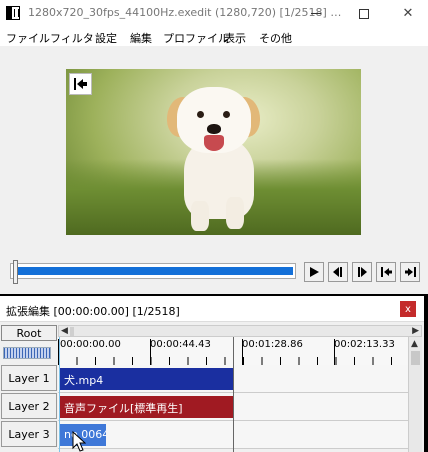 The width and height of the screenshot is (428, 452). I want to click on seek-thumb, so click(15, 272).